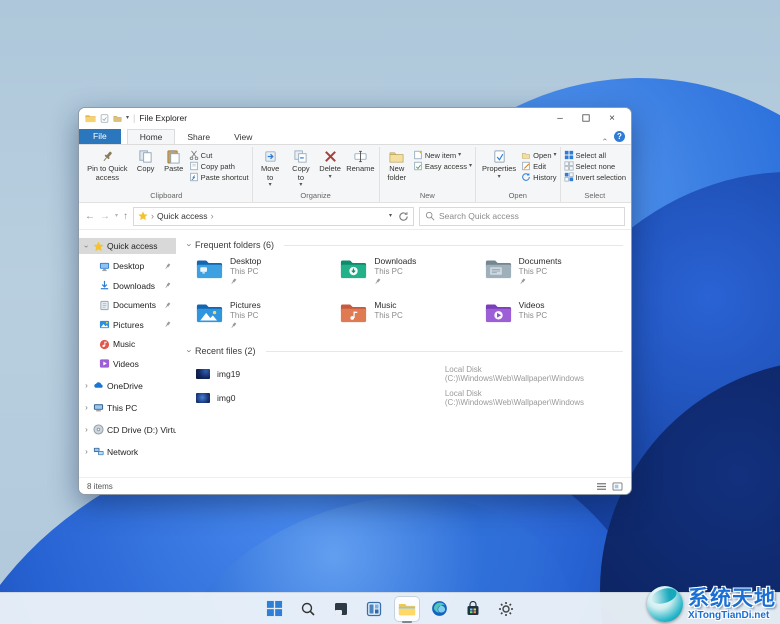 Image resolution: width=780 pixels, height=624 pixels. What do you see at coordinates (341, 609) in the screenshot?
I see `task-view-button` at bounding box center [341, 609].